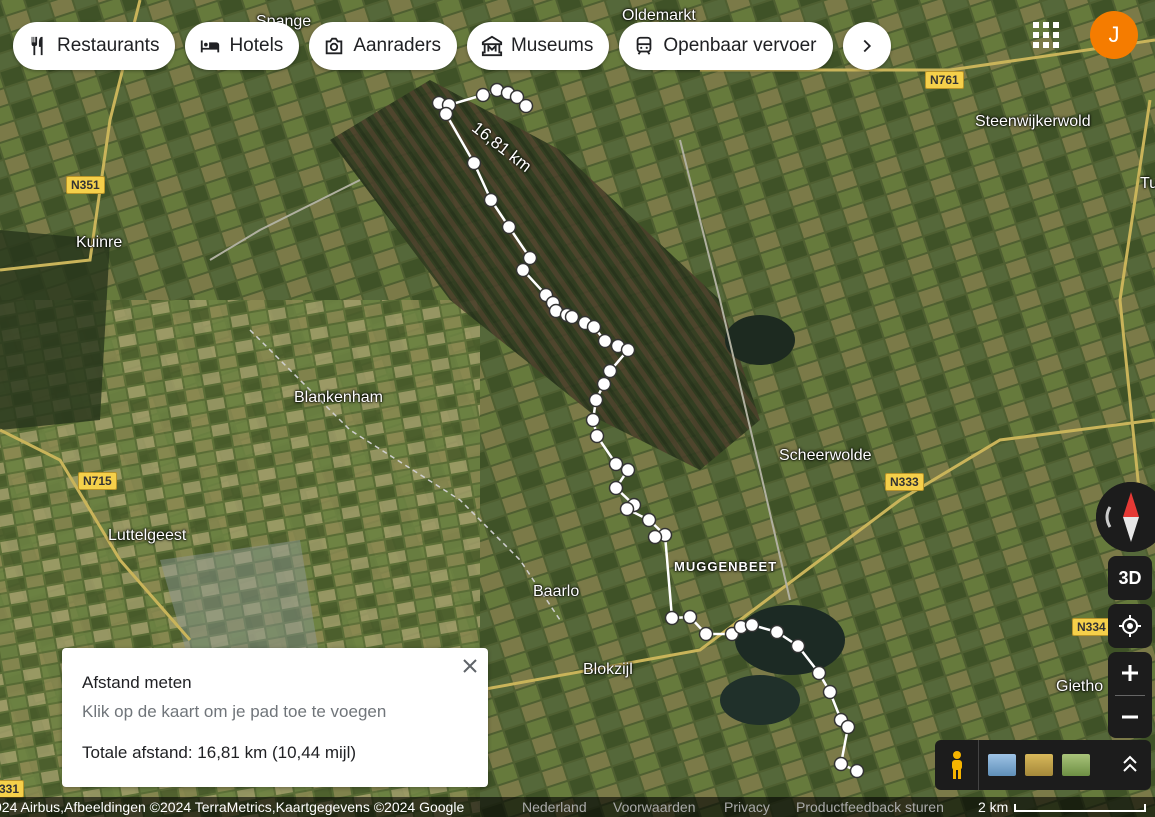 The image size is (1155, 817). What do you see at coordinates (97, 481) in the screenshot?
I see `road-shield-n715: N715` at bounding box center [97, 481].